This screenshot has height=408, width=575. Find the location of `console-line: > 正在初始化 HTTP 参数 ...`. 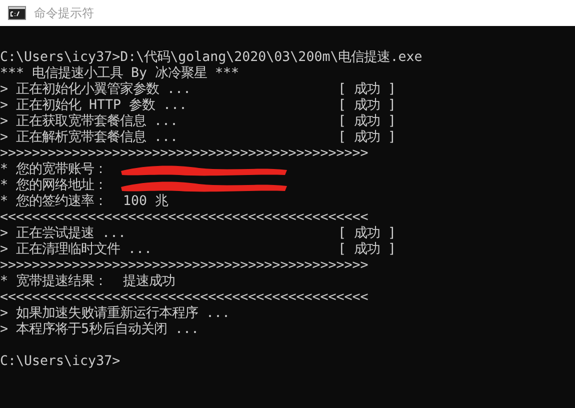

console-line: > 正在初始化 HTTP 参数 ... is located at coordinates (94, 106).